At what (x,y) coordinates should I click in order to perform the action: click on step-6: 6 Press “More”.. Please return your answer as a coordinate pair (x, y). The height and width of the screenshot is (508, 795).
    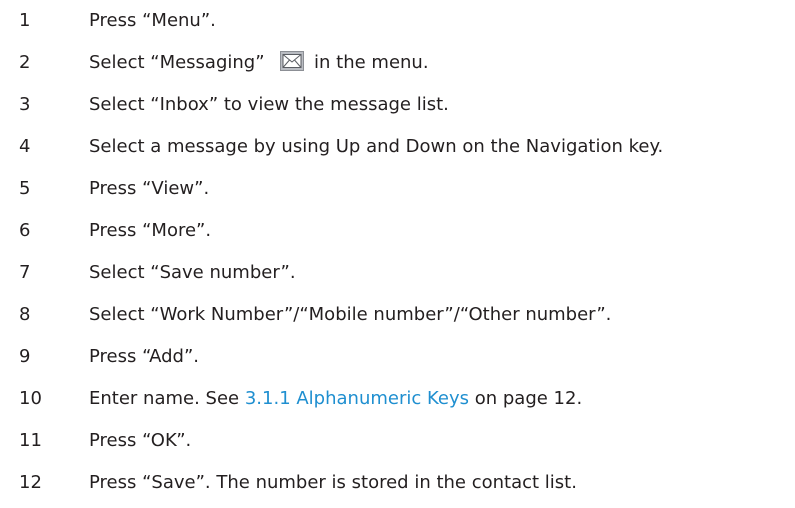
    Looking at the image, I should click on (397, 235).